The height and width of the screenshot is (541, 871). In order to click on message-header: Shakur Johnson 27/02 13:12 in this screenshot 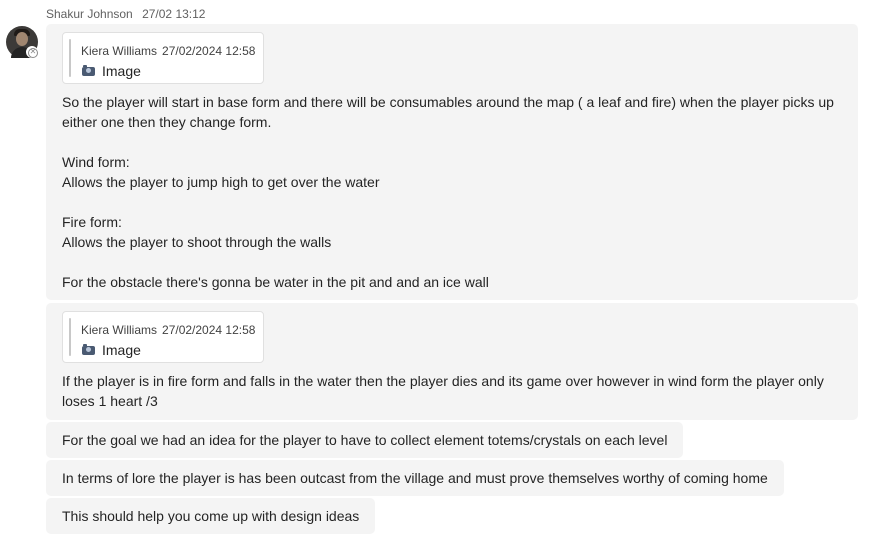, I will do `click(125, 14)`.